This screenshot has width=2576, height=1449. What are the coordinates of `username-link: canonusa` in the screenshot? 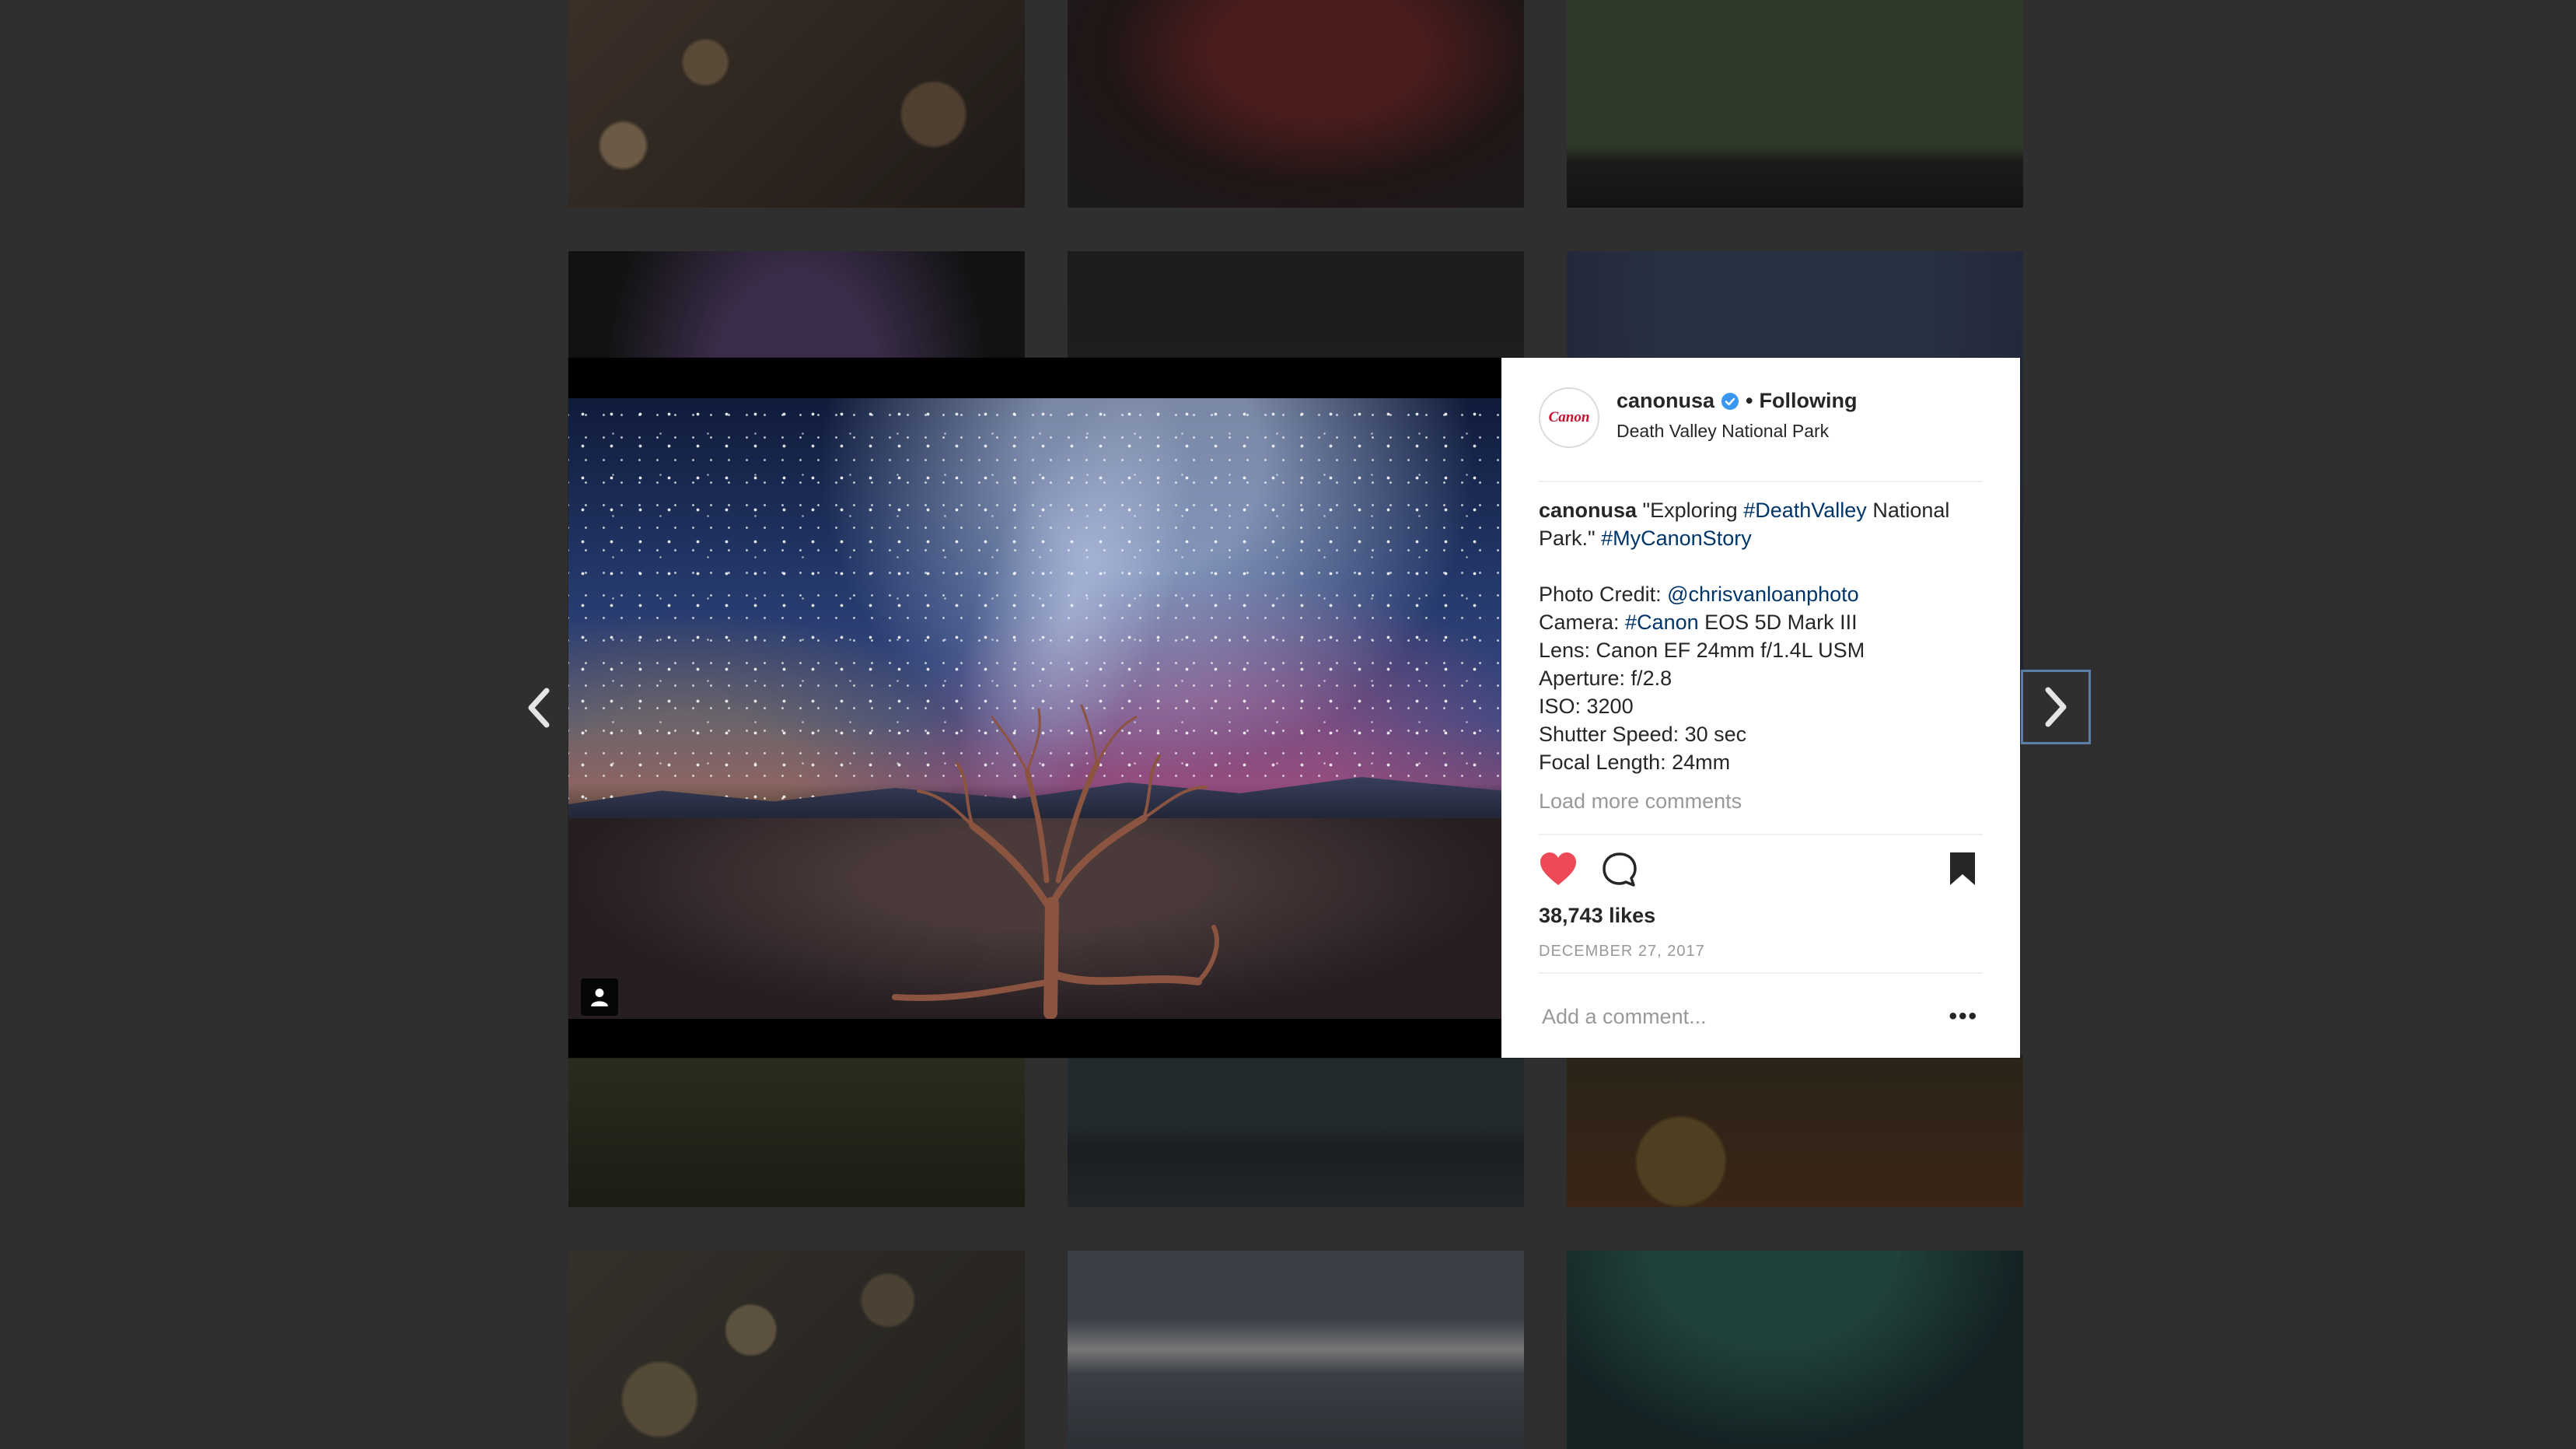 It's located at (1665, 401).